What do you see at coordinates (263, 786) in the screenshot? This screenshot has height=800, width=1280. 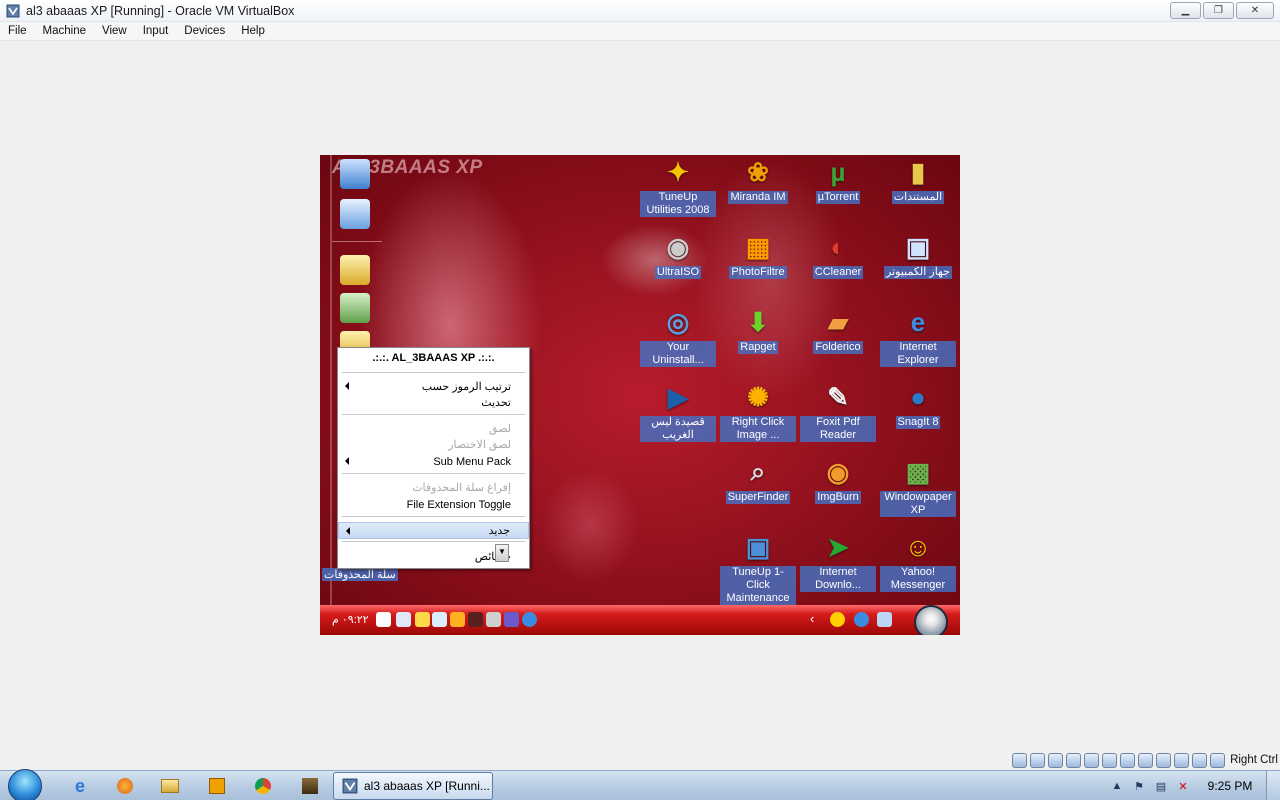 I see `taskbar-chrome-icon` at bounding box center [263, 786].